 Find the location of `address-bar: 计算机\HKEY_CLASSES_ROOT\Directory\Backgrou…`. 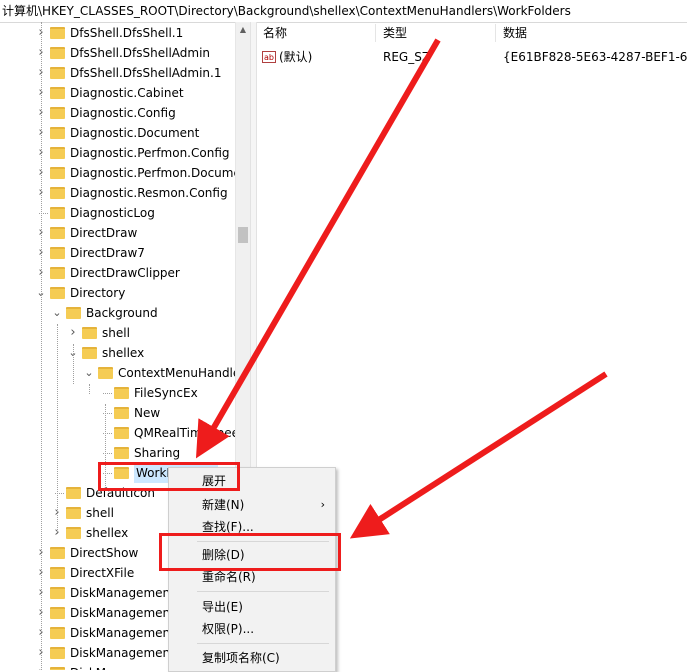

address-bar: 计算机\HKEY_CLASSES_ROOT\Directory\Backgrou… is located at coordinates (343, 11).